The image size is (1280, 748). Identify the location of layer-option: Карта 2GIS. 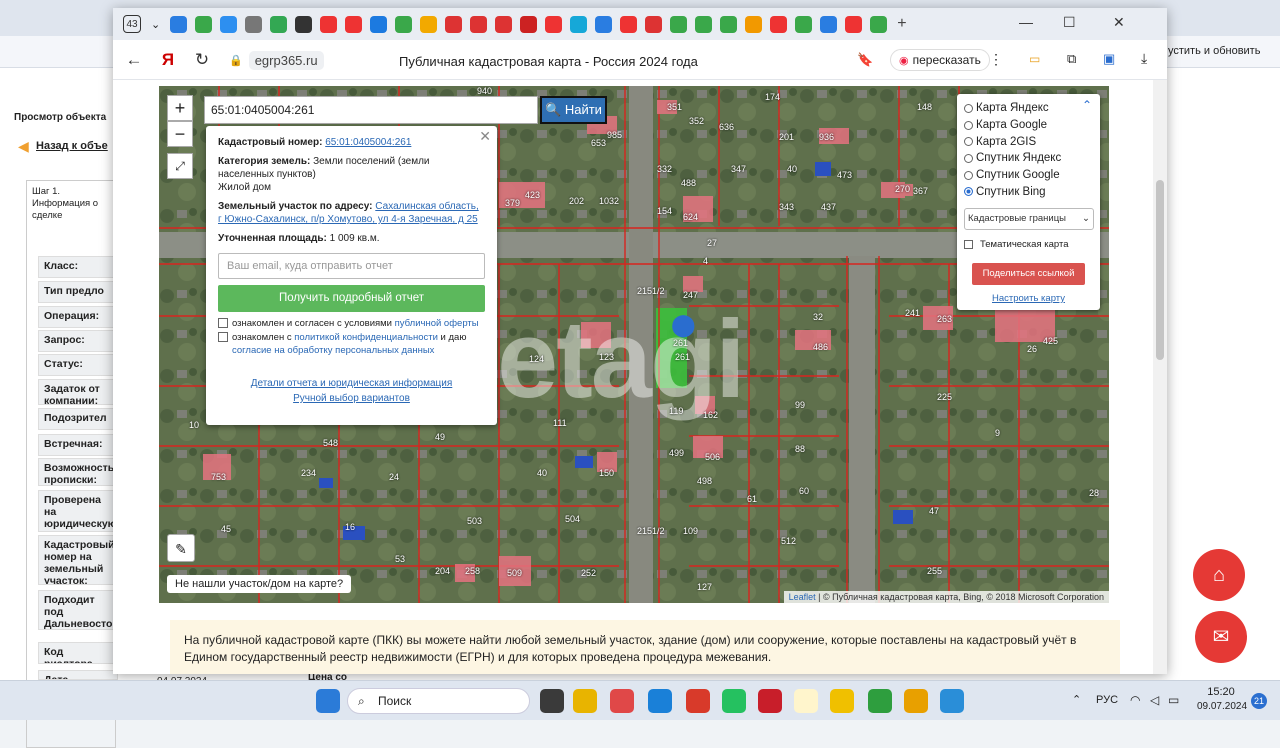
(1028, 141).